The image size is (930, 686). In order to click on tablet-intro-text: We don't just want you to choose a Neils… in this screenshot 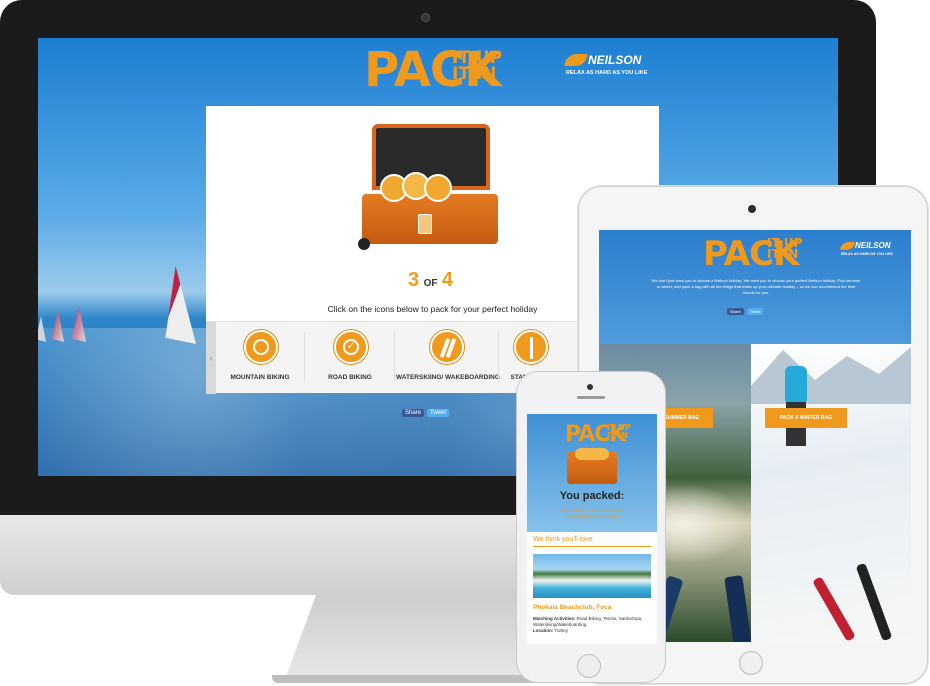, I will do `click(756, 286)`.